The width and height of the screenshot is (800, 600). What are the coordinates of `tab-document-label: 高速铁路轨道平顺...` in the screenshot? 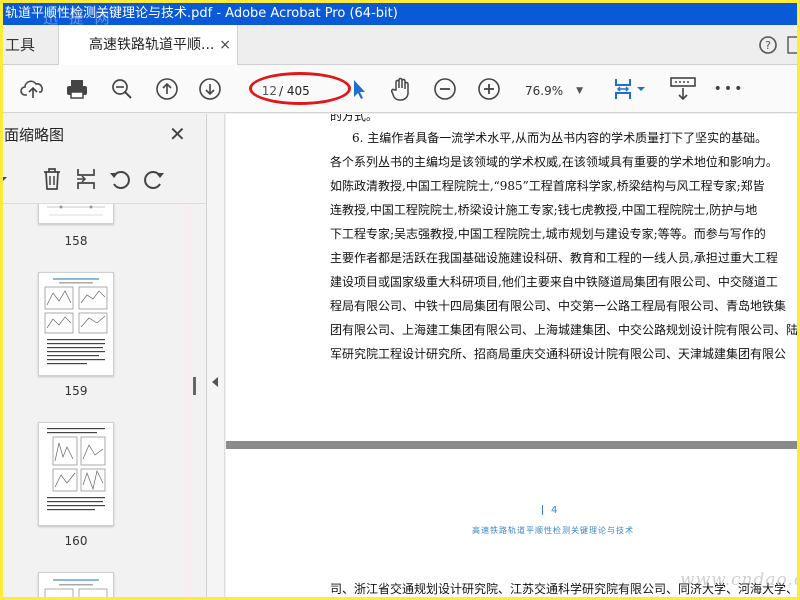 It's located at (152, 45).